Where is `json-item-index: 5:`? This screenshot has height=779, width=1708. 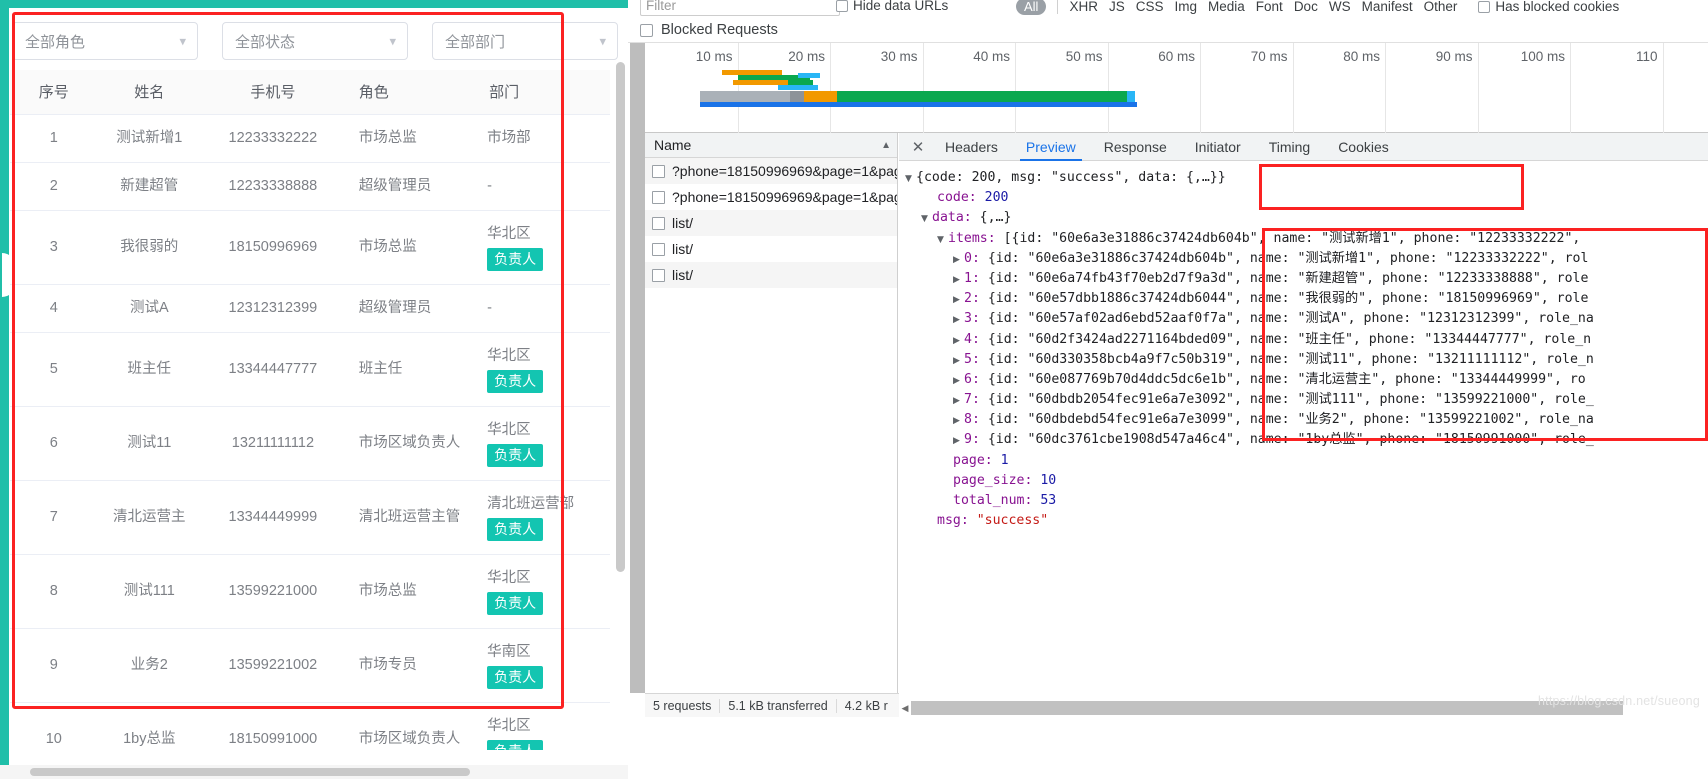
json-item-index: 5: is located at coordinates (972, 359).